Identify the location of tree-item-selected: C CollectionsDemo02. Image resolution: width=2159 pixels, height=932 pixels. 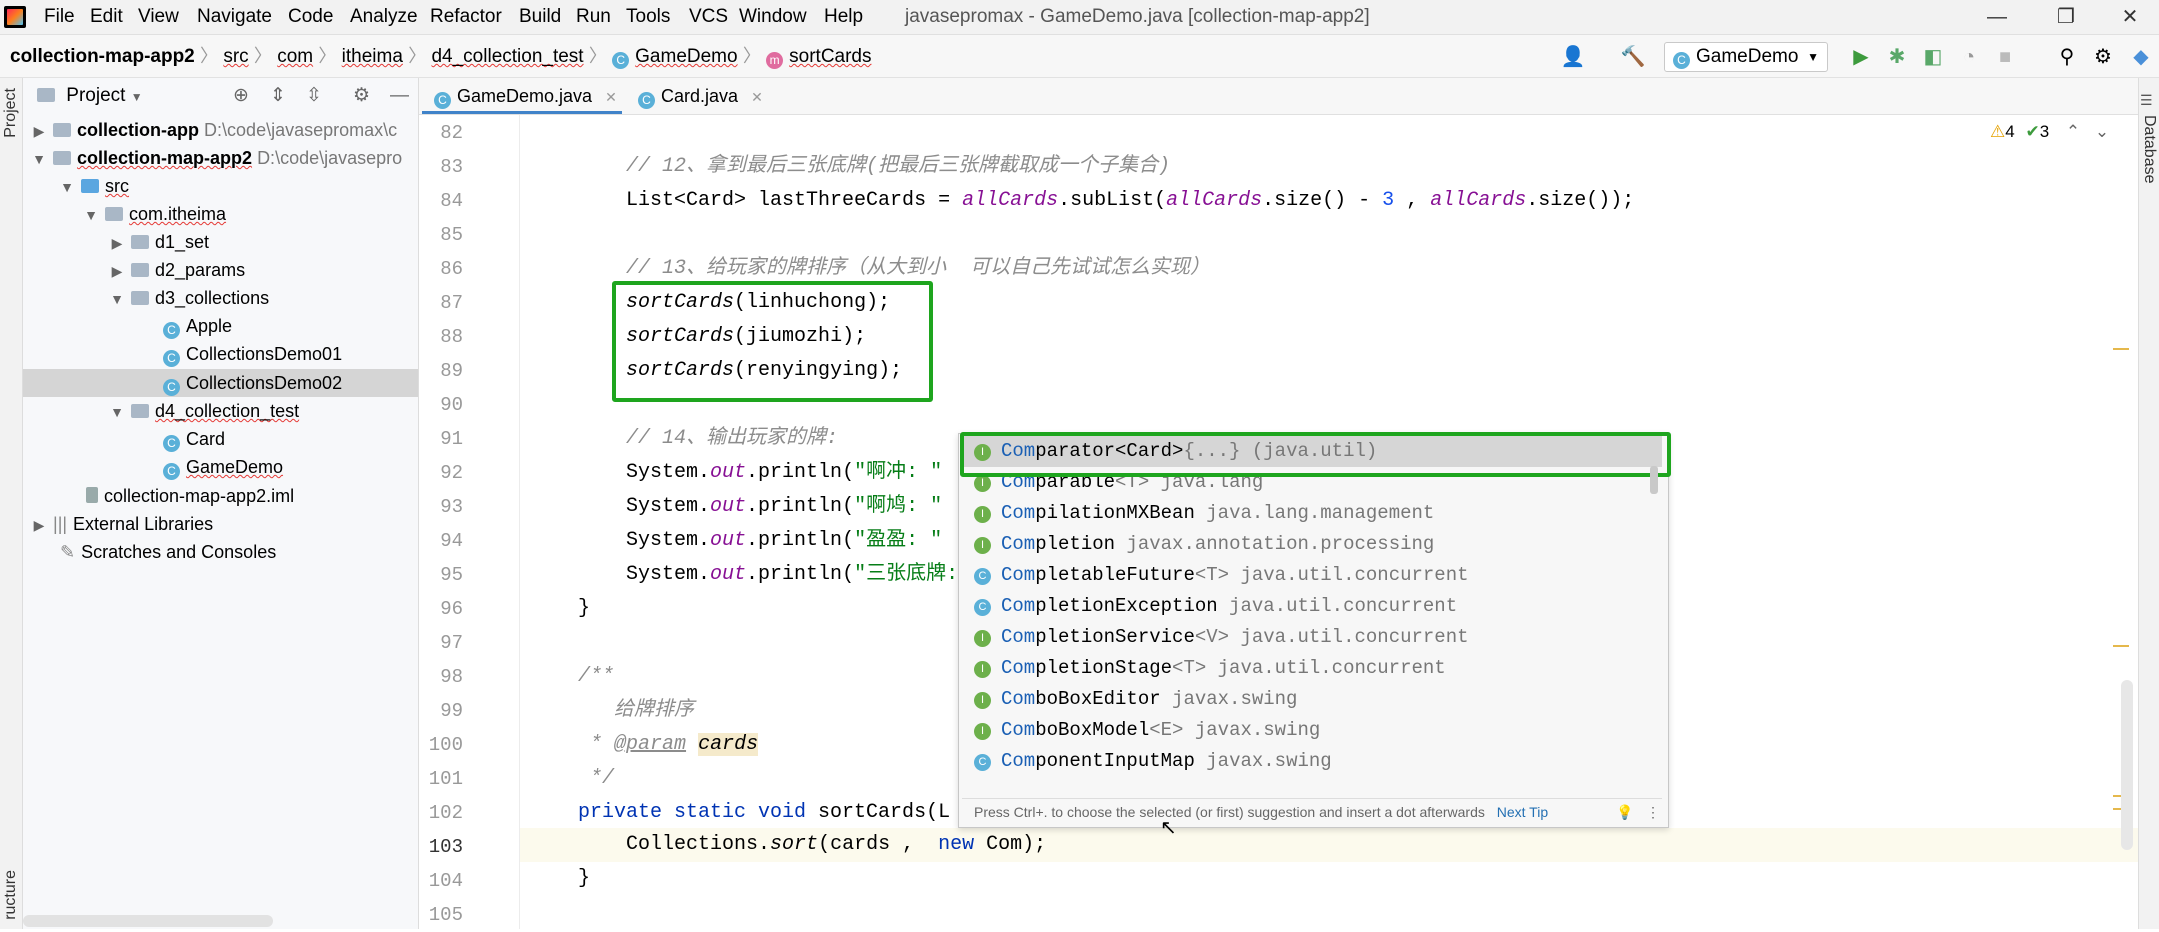
(252, 383).